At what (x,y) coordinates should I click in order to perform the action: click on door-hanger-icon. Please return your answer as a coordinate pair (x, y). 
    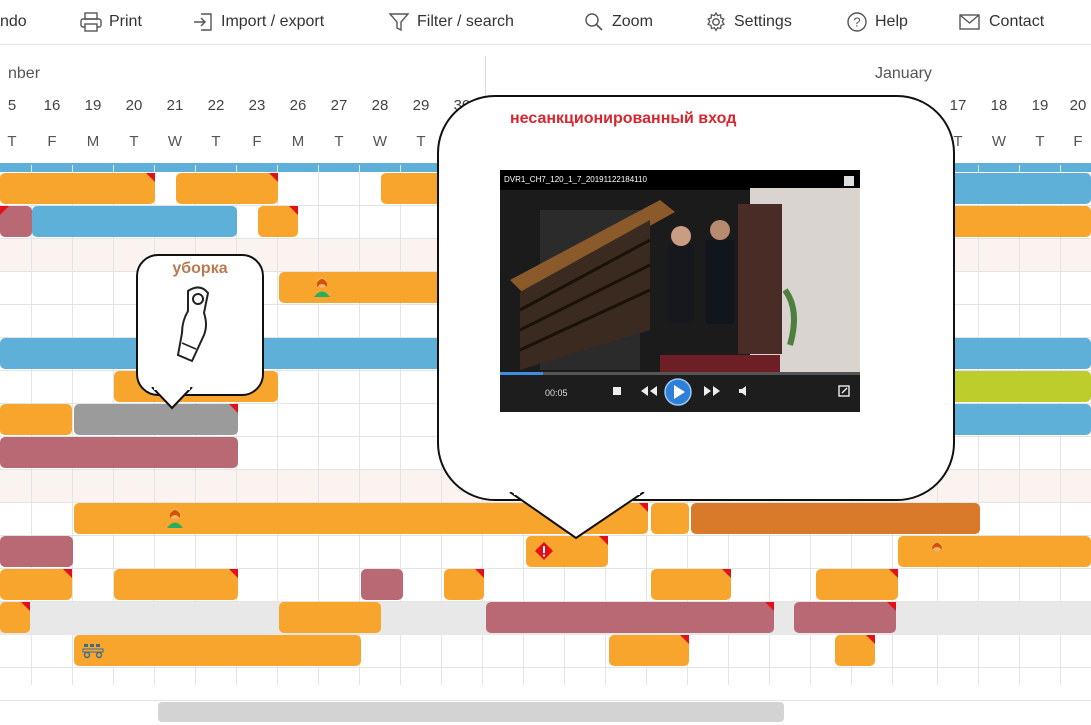
    Looking at the image, I should click on (193, 324).